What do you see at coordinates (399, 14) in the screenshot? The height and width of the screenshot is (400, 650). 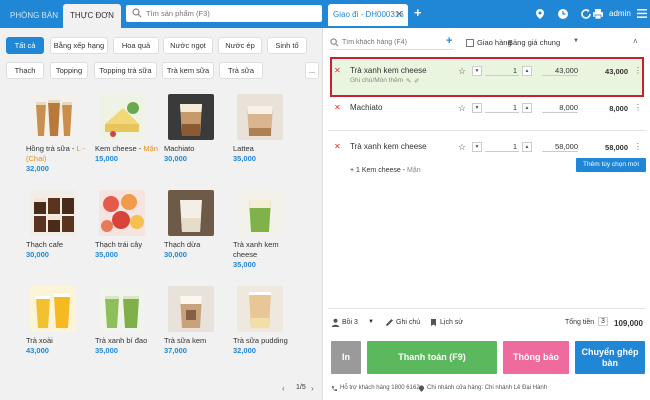 I see `close-icon: ✕` at bounding box center [399, 14].